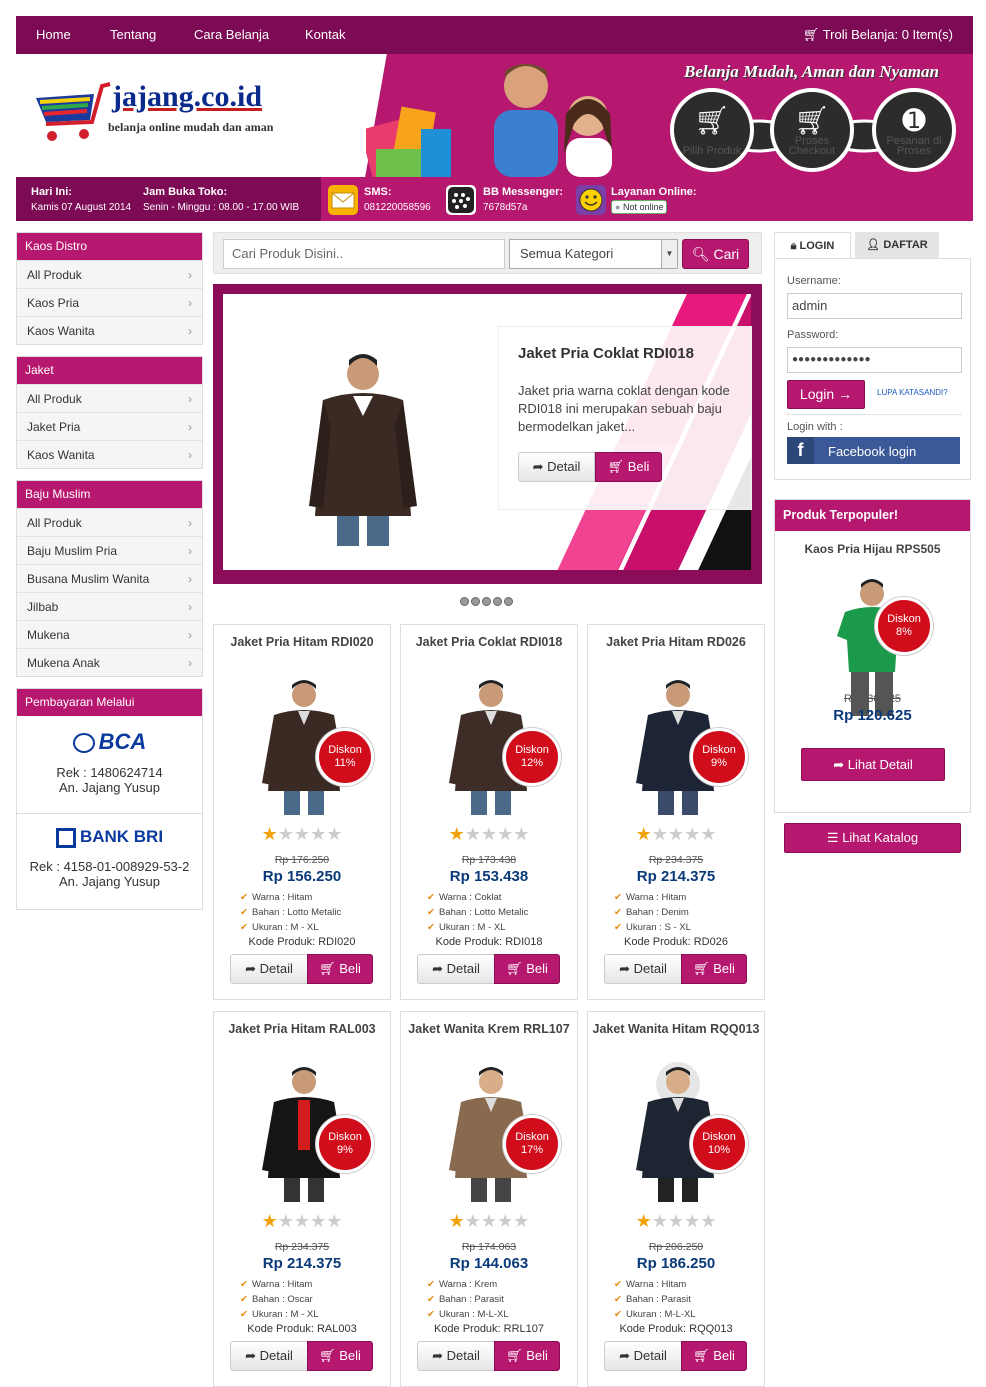 This screenshot has width=986, height=1387. Describe the element at coordinates (897, 245) in the screenshot. I see `tab-register: 👤︎ DAFTAR` at that location.